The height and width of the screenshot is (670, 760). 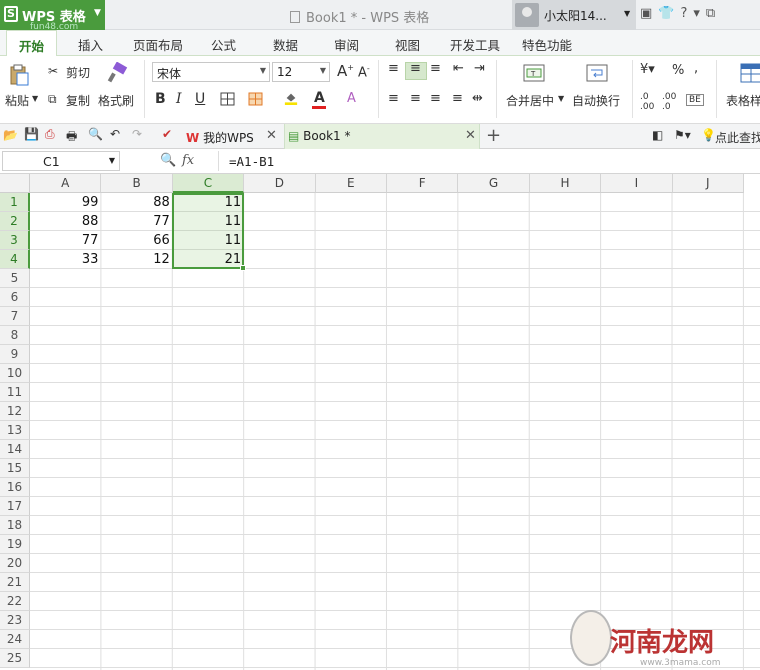 I want to click on cell-a4: 33, so click(x=65, y=259).